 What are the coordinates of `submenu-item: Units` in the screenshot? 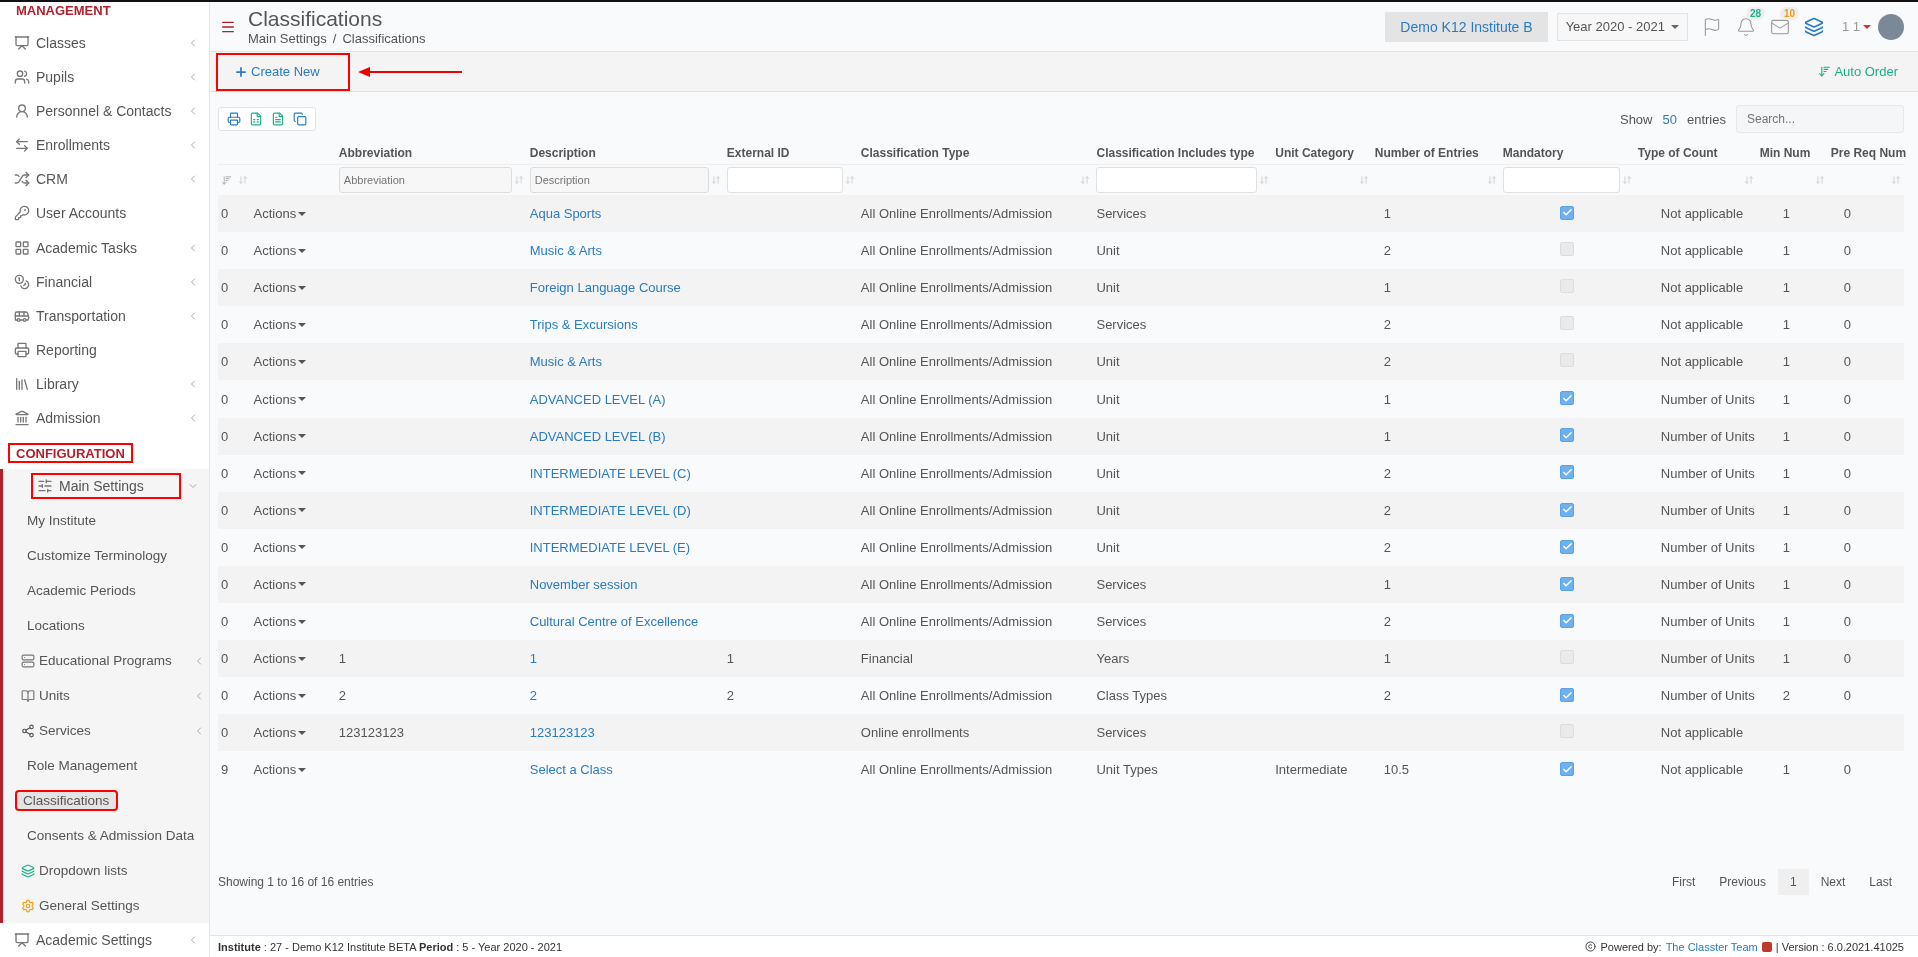 It's located at (49, 695).